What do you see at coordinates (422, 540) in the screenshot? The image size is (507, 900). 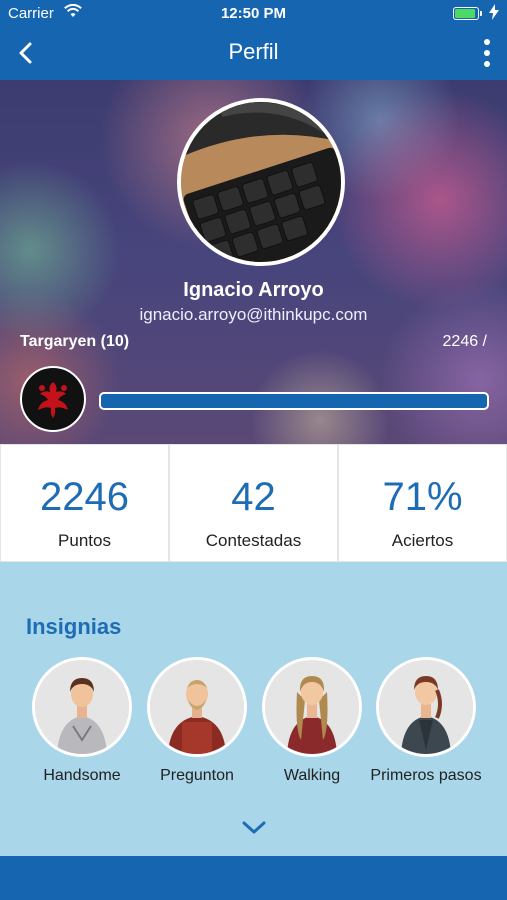 I see `stat-label: Aciertos` at bounding box center [422, 540].